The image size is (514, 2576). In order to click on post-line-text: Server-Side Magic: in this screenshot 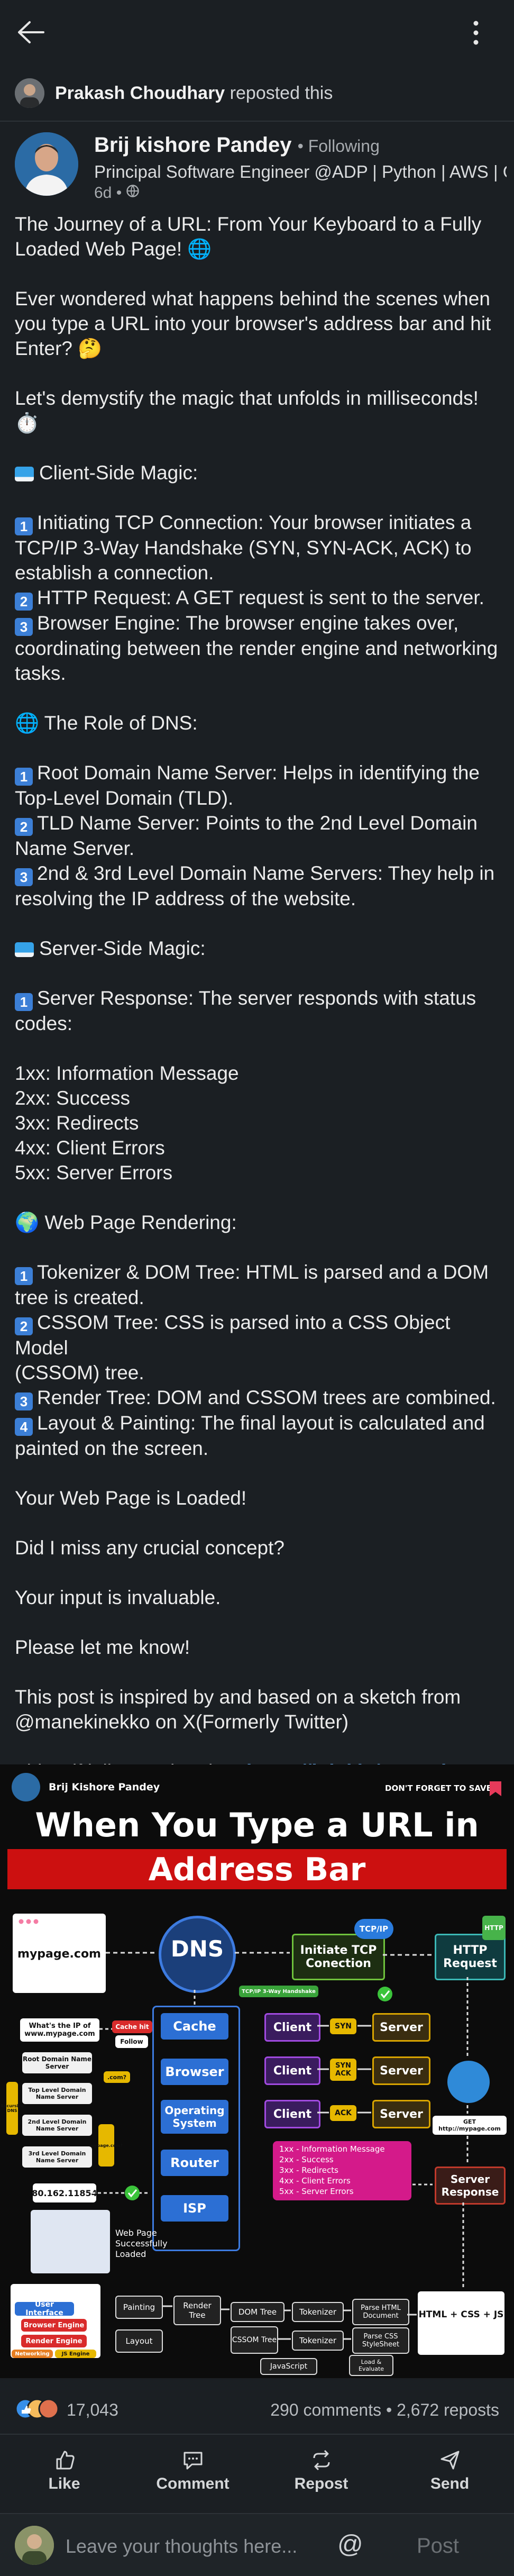, I will do `click(122, 948)`.